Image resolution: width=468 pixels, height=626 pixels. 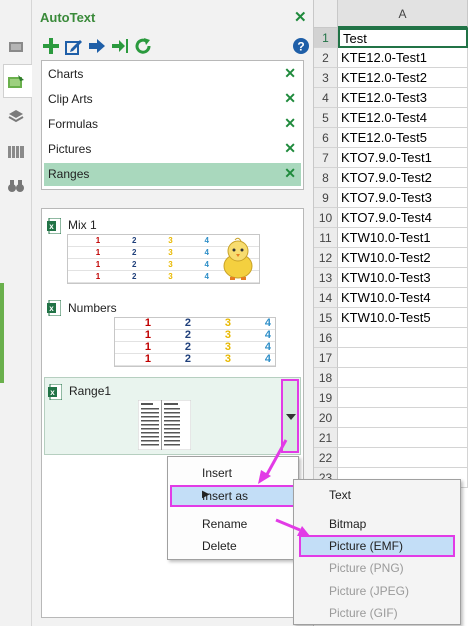 I want to click on submenu-item-picture-emf: Picture (EMF), so click(x=377, y=546).